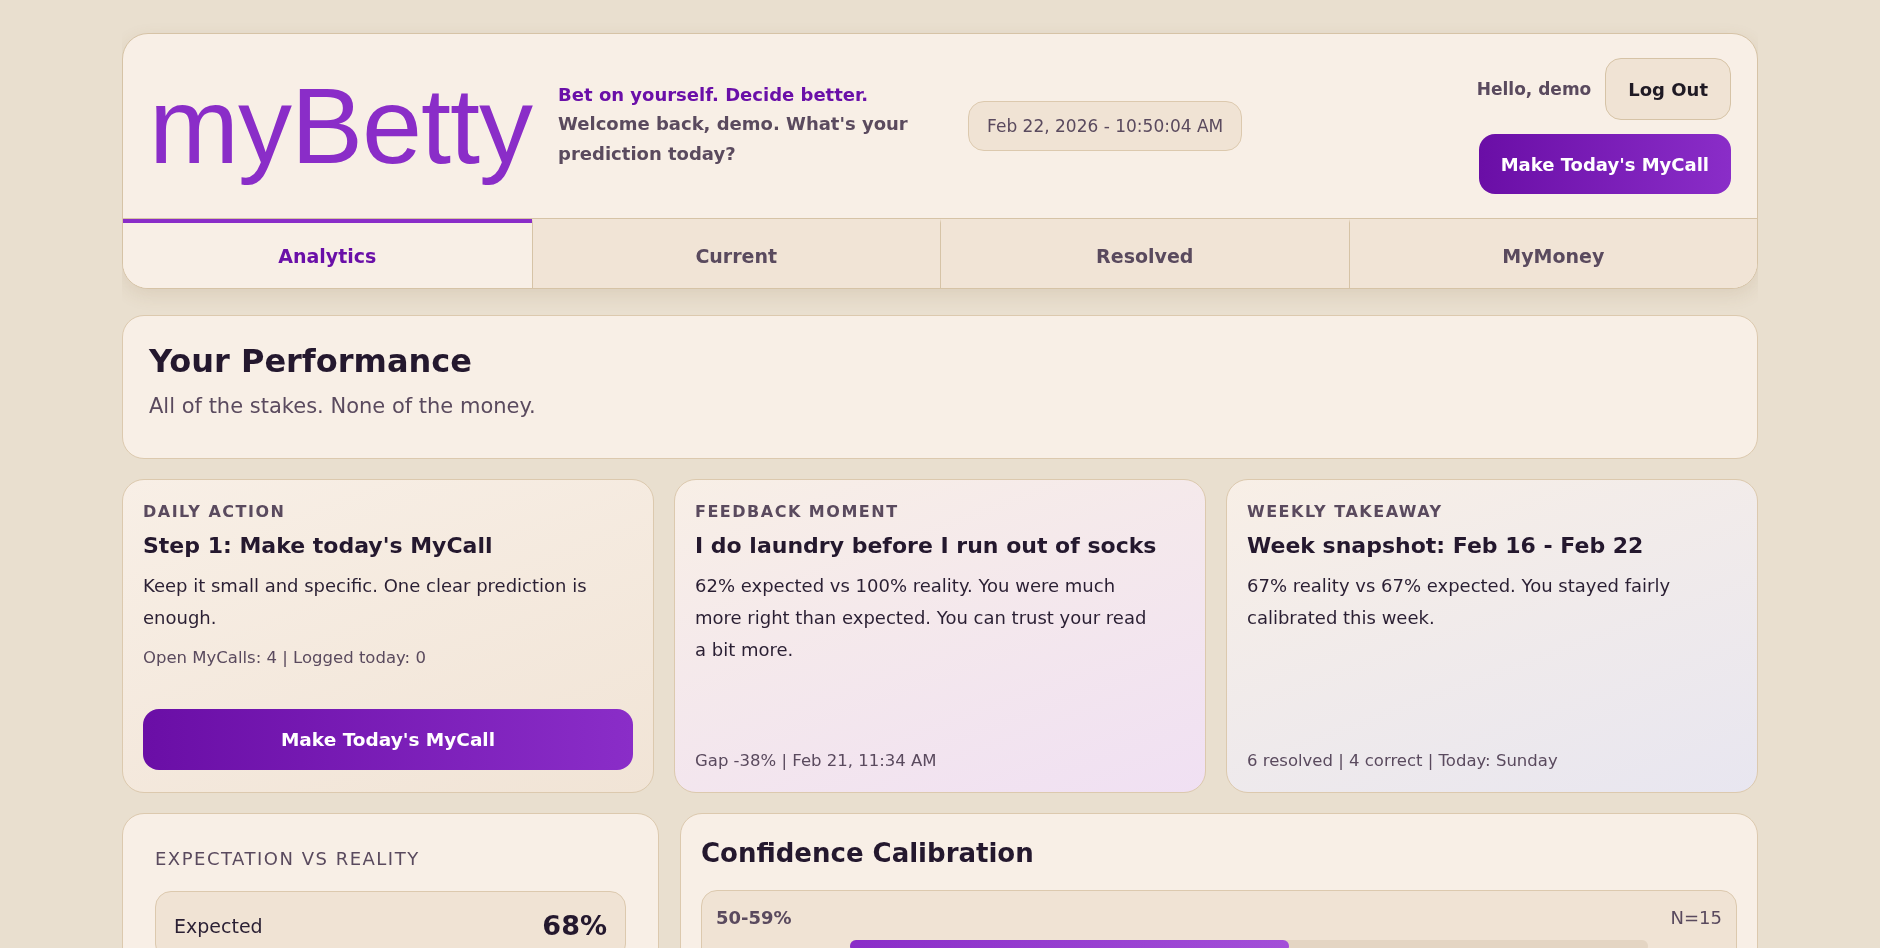  I want to click on datetime-badge: Feb 22, 2026 - 10:50:04 AM, so click(1105, 126).